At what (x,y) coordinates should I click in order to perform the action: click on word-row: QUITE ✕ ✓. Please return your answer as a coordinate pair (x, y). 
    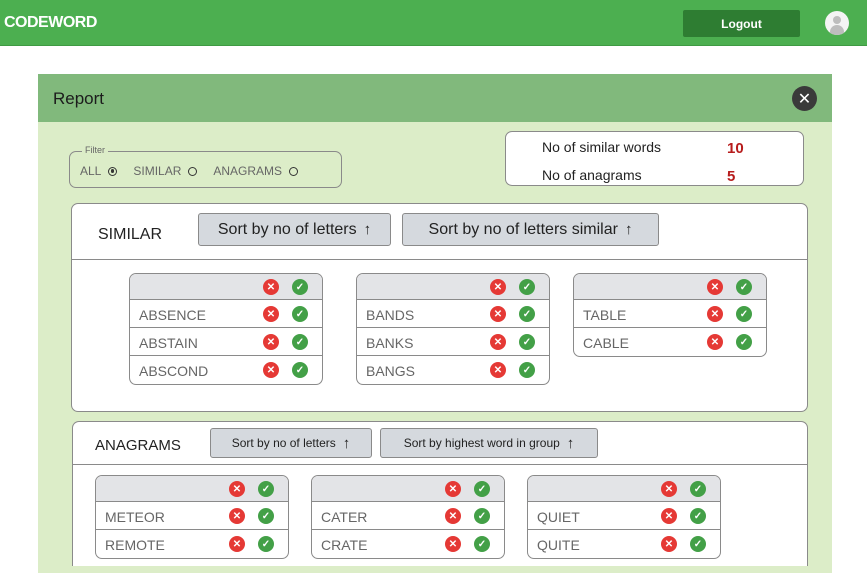
    Looking at the image, I should click on (624, 544).